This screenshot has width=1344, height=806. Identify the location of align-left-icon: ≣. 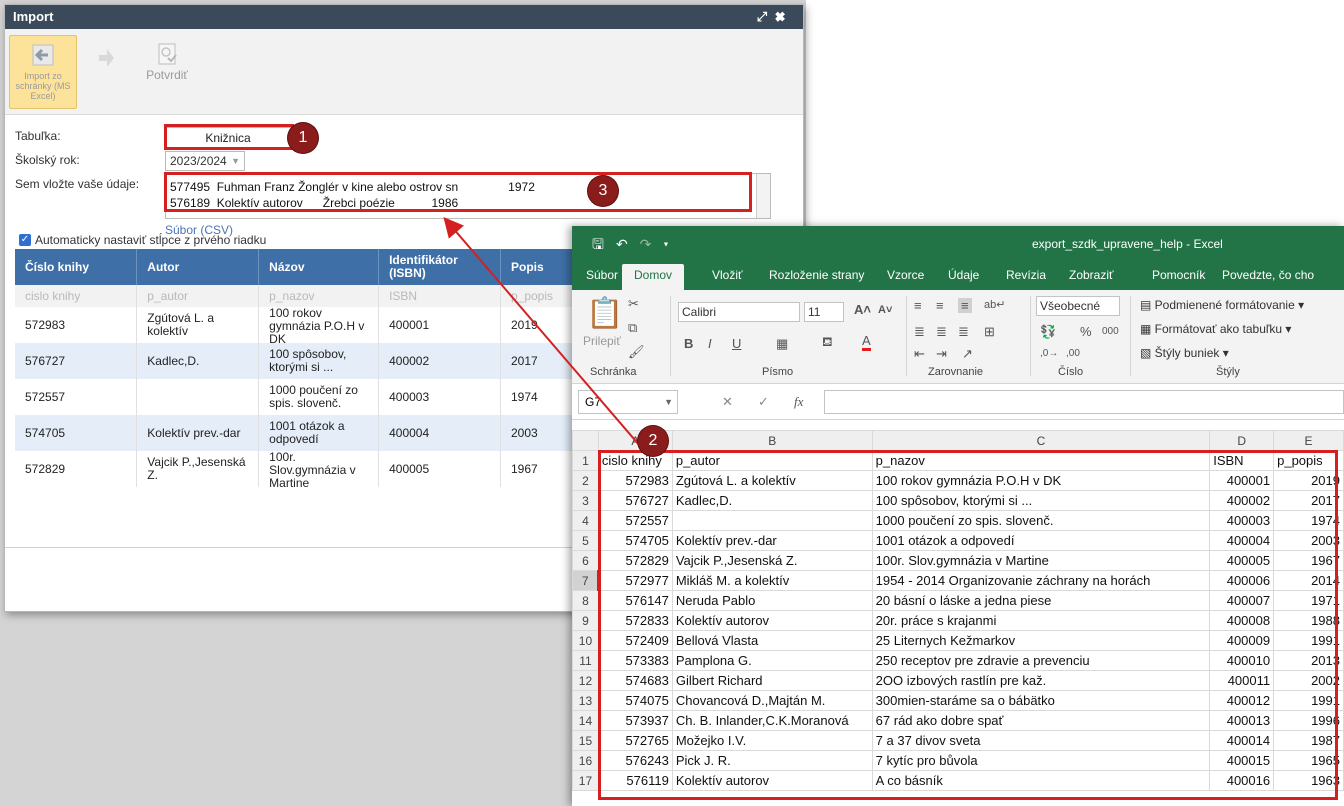
(919, 332).